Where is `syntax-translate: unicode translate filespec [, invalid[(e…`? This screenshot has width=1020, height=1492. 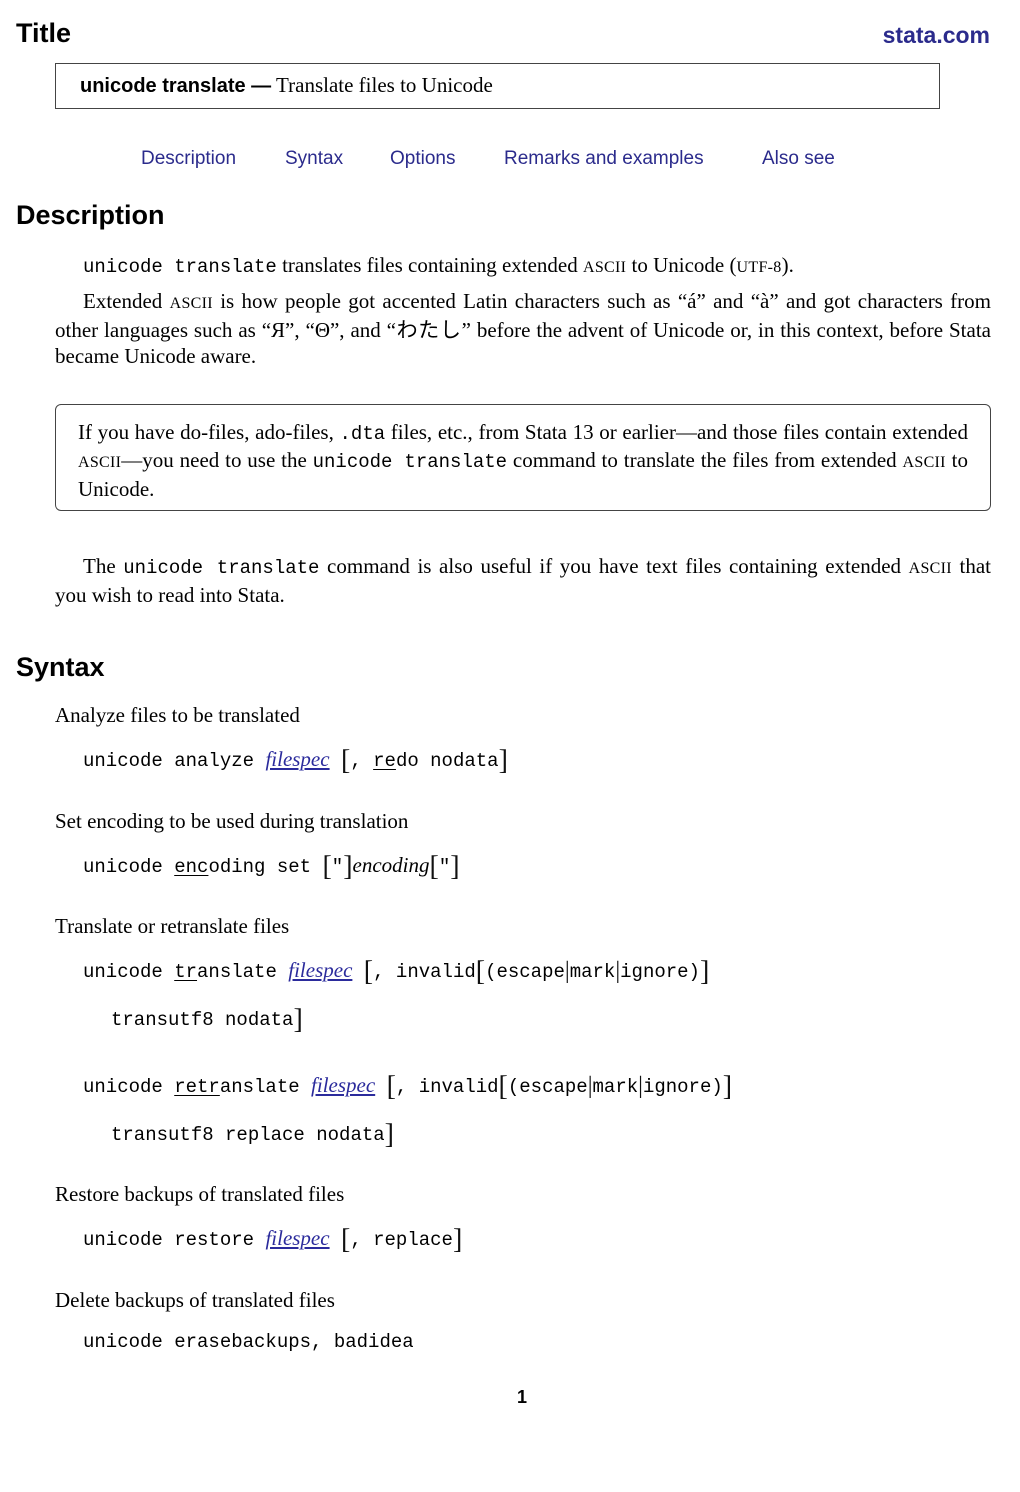
syntax-translate: unicode translate filespec [, invalid[(e… is located at coordinates (396, 972).